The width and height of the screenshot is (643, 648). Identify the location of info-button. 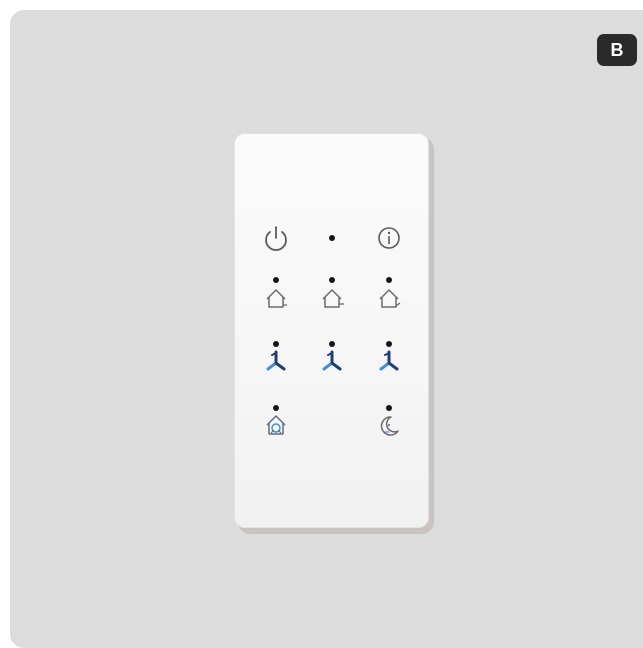
(389, 240).